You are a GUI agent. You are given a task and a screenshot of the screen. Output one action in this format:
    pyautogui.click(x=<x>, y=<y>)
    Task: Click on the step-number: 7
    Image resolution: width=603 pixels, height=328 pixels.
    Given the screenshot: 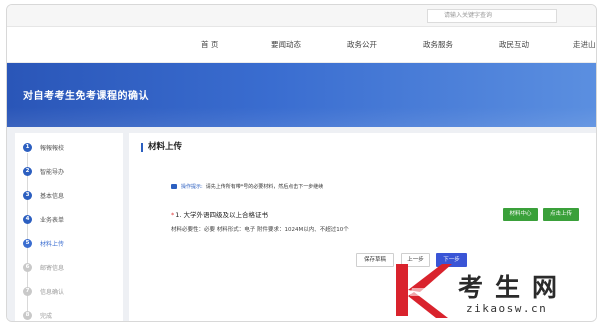 What is the action you would take?
    pyautogui.click(x=27, y=291)
    